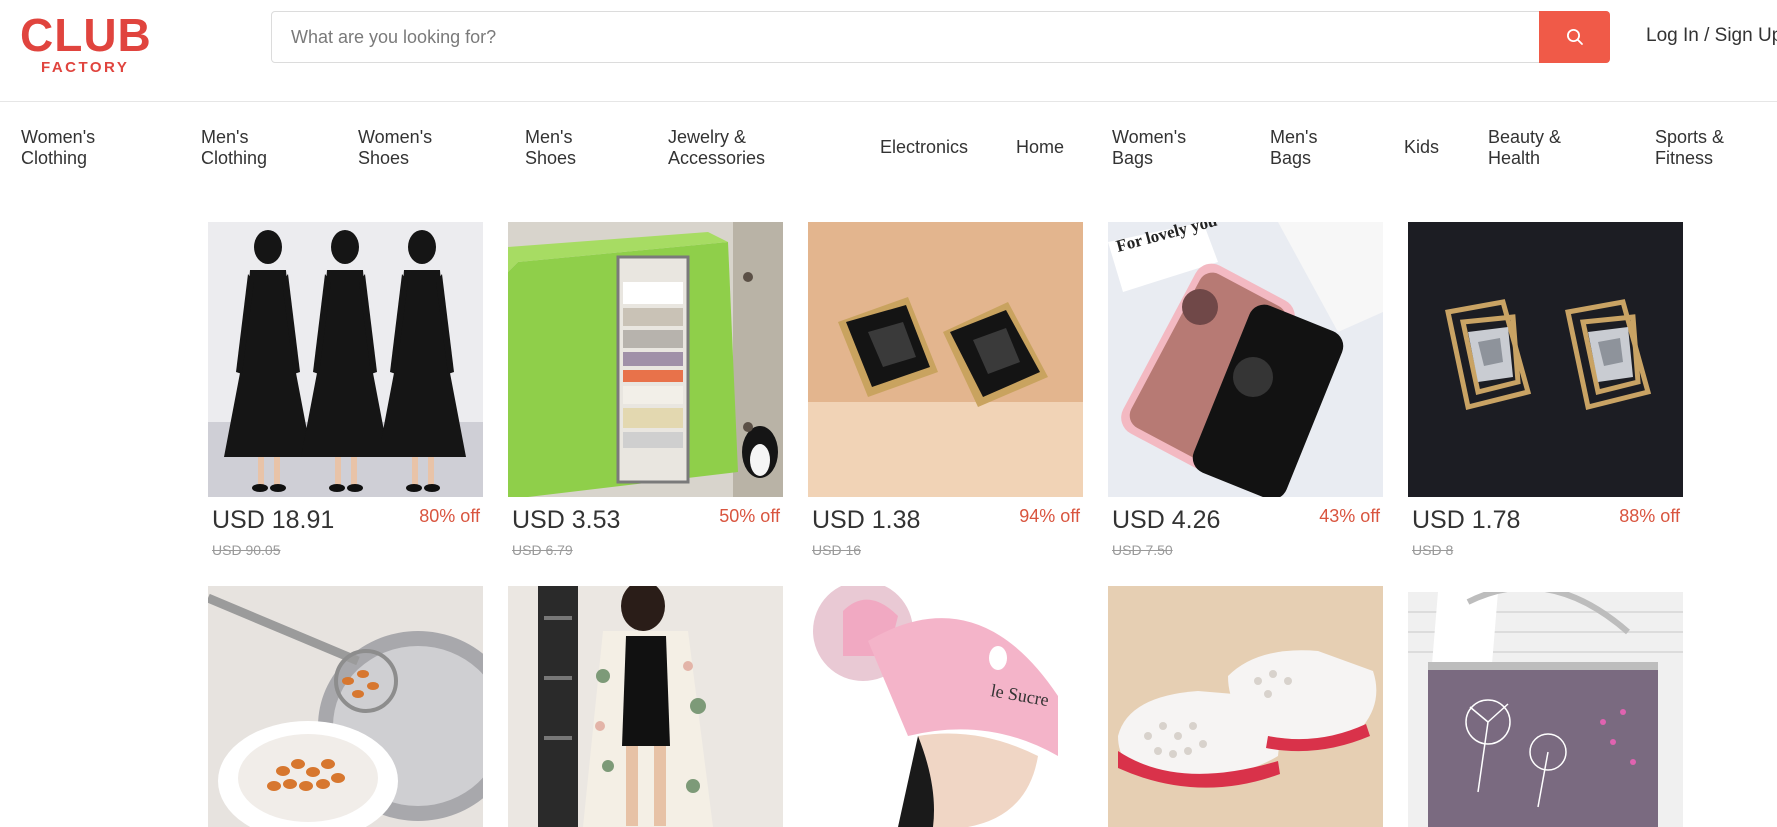 The width and height of the screenshot is (1777, 827). I want to click on nav-womens-clothing: Women's Clothing, so click(58, 148).